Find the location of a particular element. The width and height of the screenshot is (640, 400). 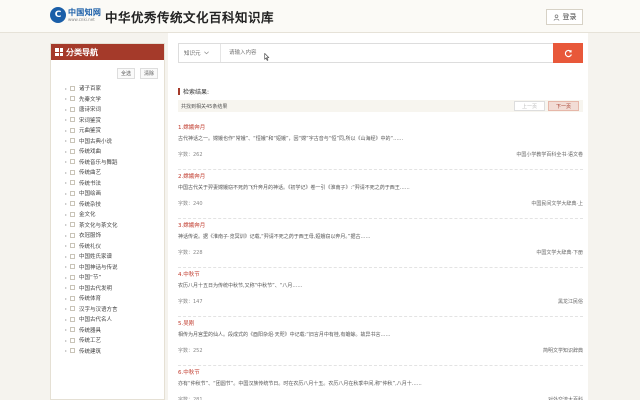

category-item: ▸ 中国古代发明 is located at coordinates (91, 288).